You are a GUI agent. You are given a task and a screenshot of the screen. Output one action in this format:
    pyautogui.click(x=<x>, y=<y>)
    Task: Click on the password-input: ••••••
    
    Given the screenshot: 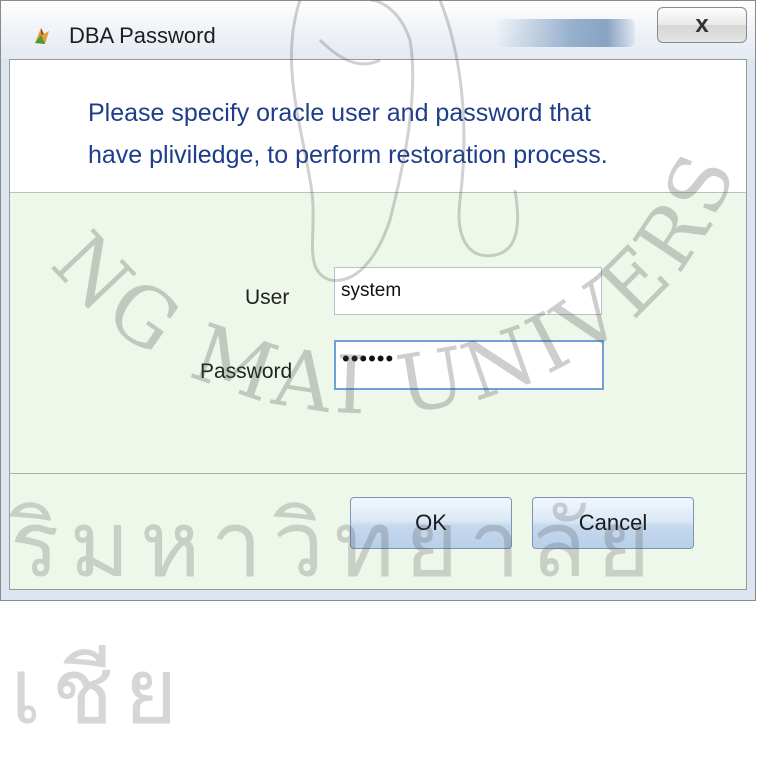 What is the action you would take?
    pyautogui.click(x=469, y=365)
    